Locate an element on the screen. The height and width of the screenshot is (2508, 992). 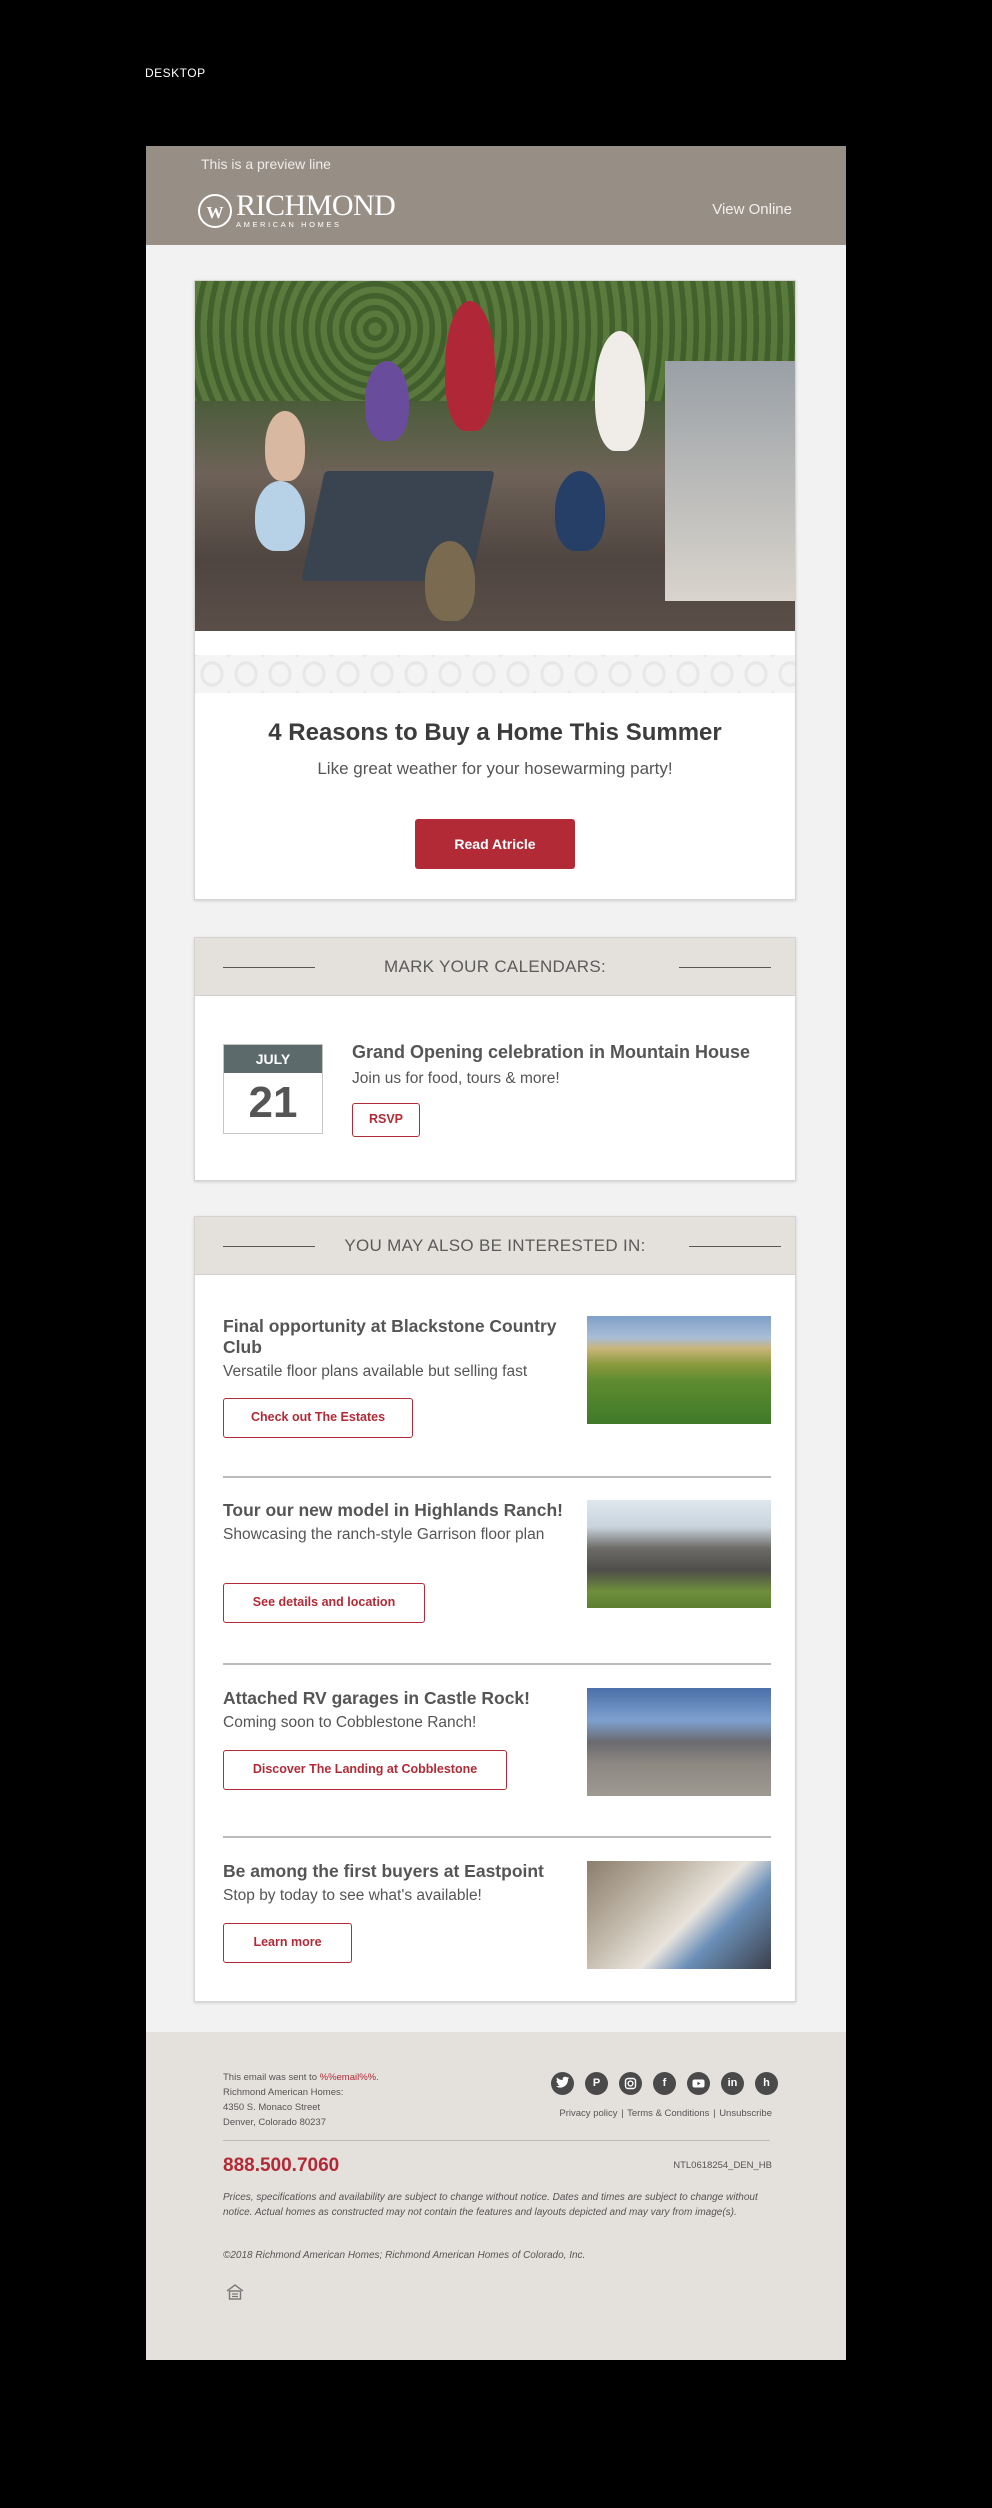
interest-section-header: YOU MAY ALSO BE INTERESTED IN: is located at coordinates (495, 1246).